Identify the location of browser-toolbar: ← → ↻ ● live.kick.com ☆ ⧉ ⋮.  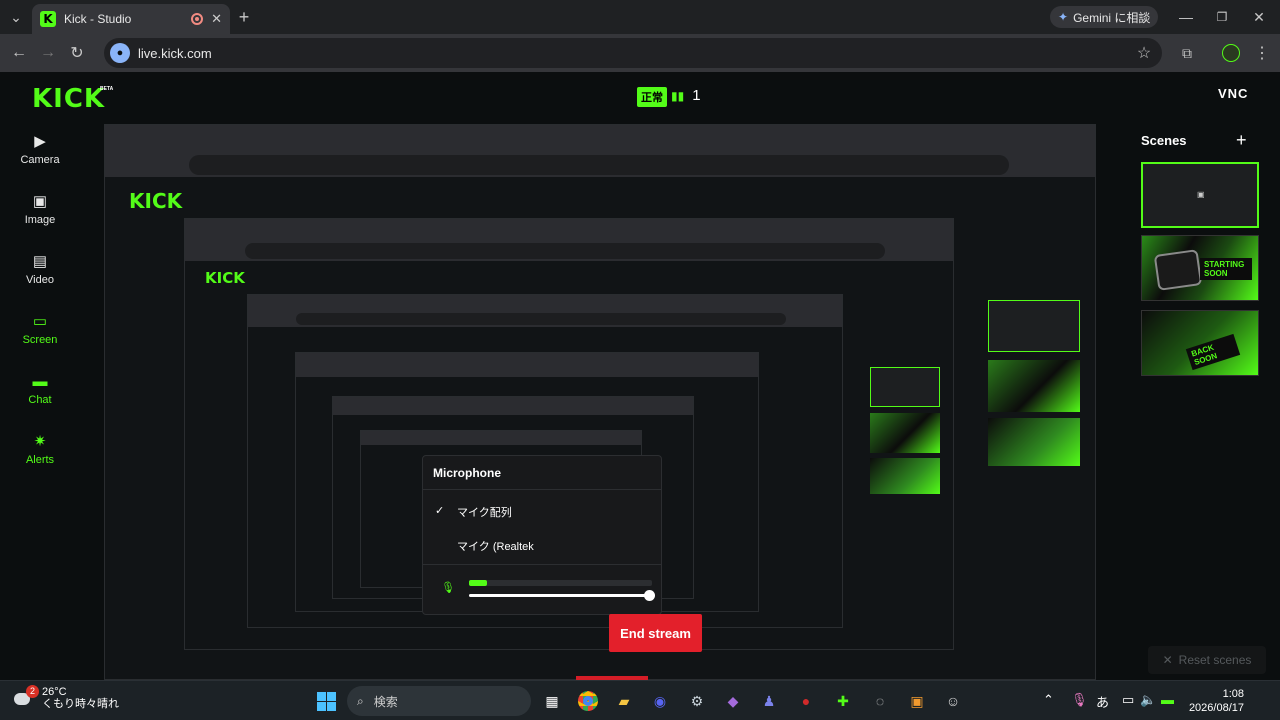
(640, 53).